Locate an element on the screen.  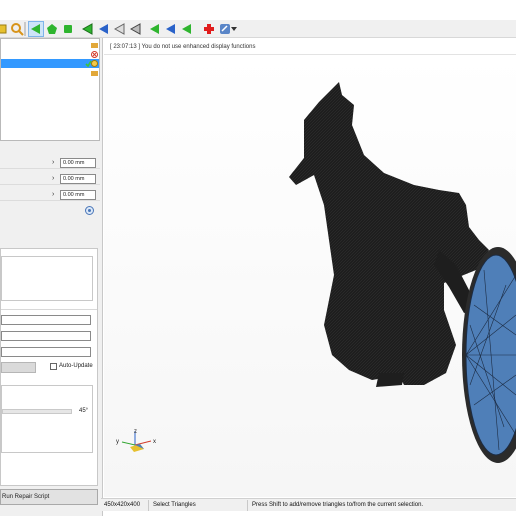
tree-row-selected is located at coordinates (50, 63).